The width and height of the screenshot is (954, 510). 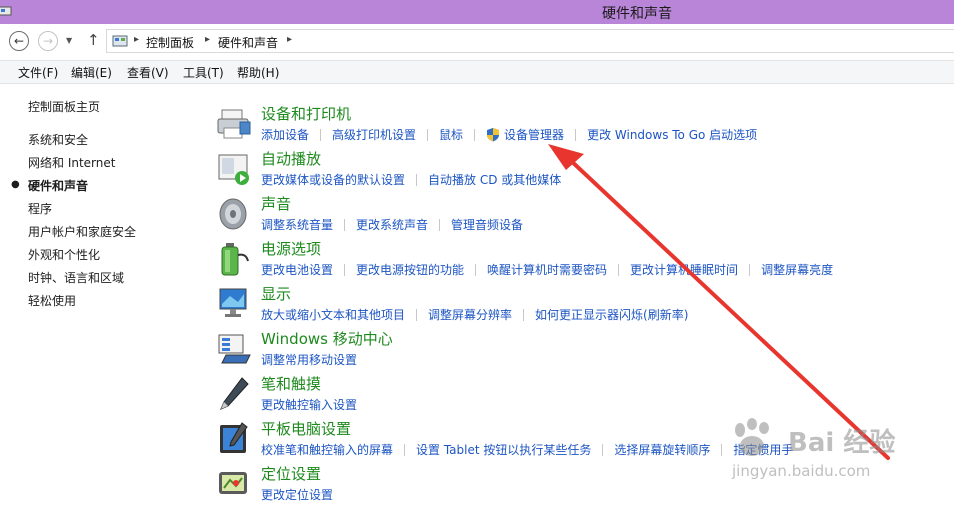 I want to click on menu-edit: 编辑(E), so click(x=91, y=72).